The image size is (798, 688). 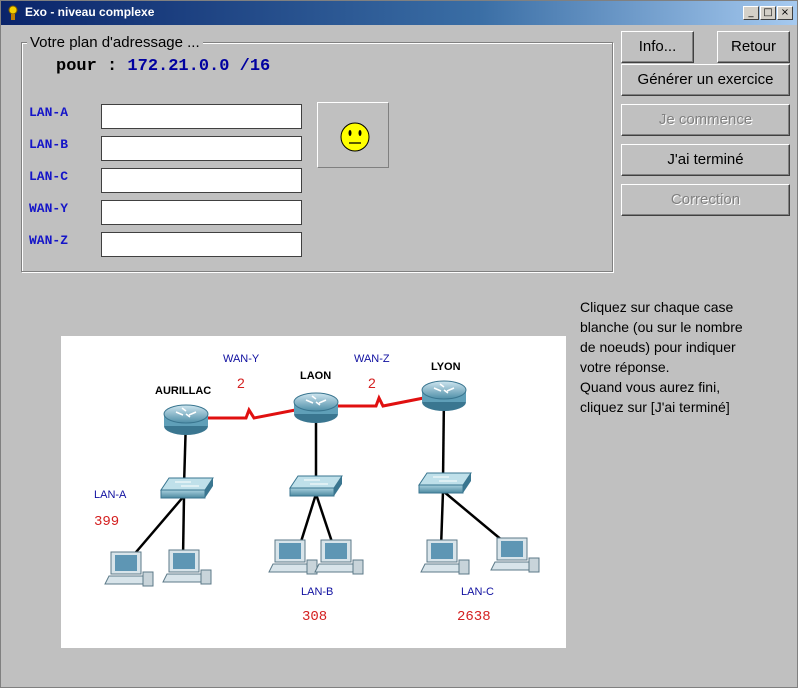 What do you see at coordinates (201, 244) in the screenshot?
I see `wan-z-input` at bounding box center [201, 244].